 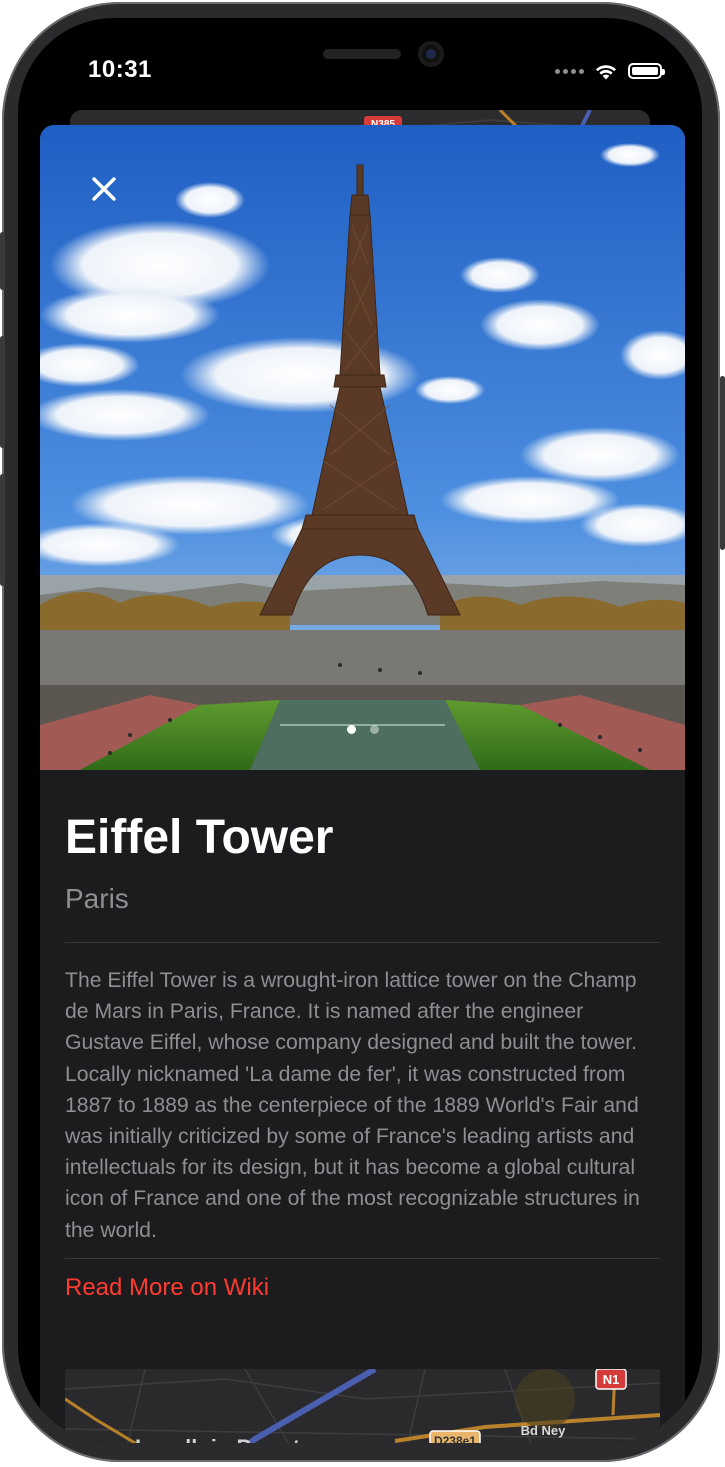 I want to click on page-indicator, so click(x=362, y=729).